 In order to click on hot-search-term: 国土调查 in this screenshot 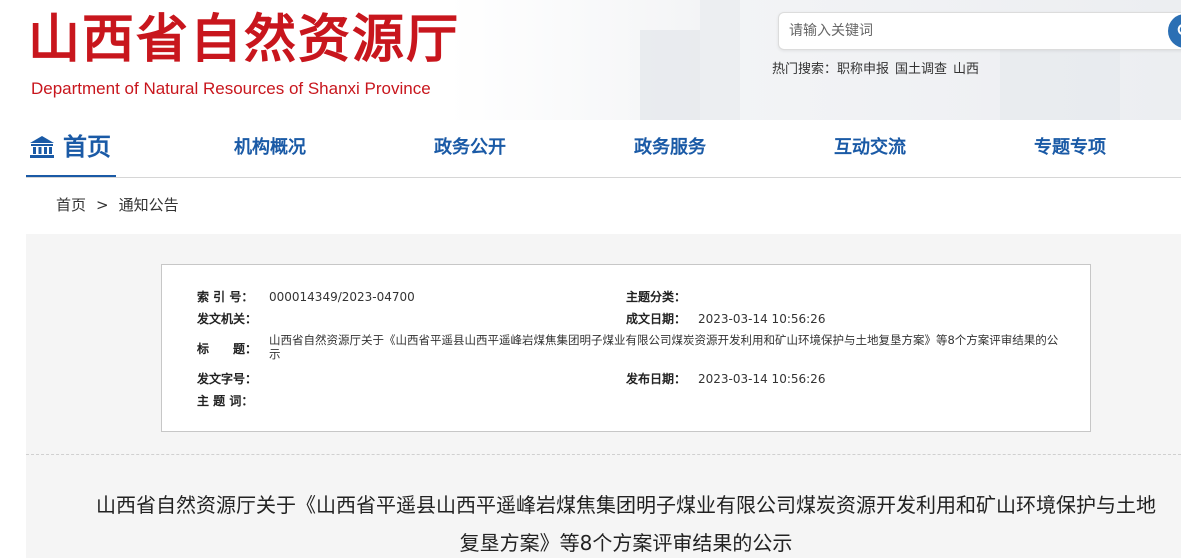, I will do `click(921, 69)`.